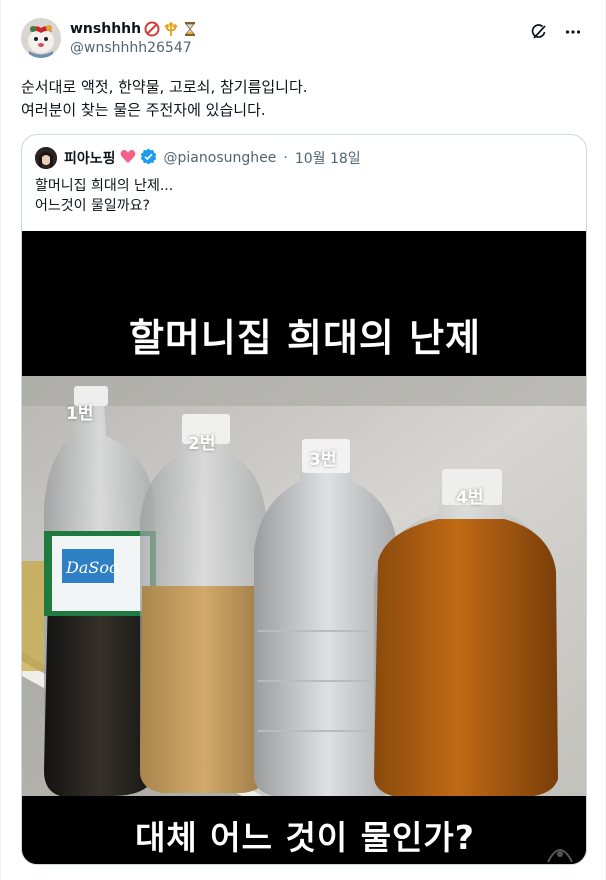  What do you see at coordinates (328, 158) in the screenshot?
I see `quote-date: 10월 18일` at bounding box center [328, 158].